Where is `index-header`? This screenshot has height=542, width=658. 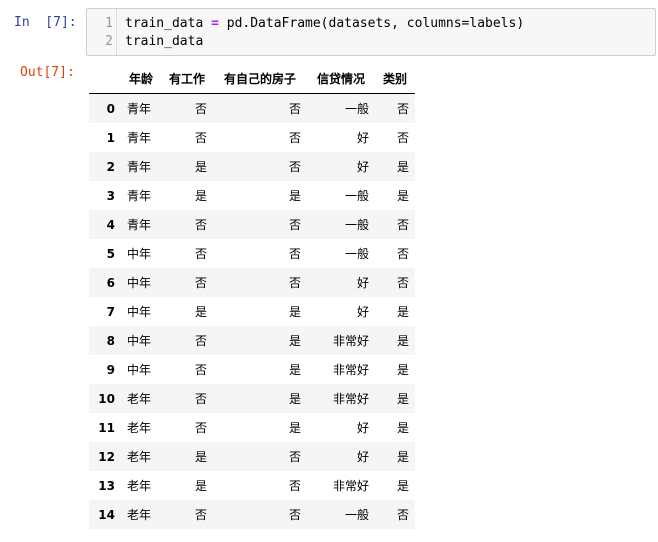
index-header is located at coordinates (105, 79).